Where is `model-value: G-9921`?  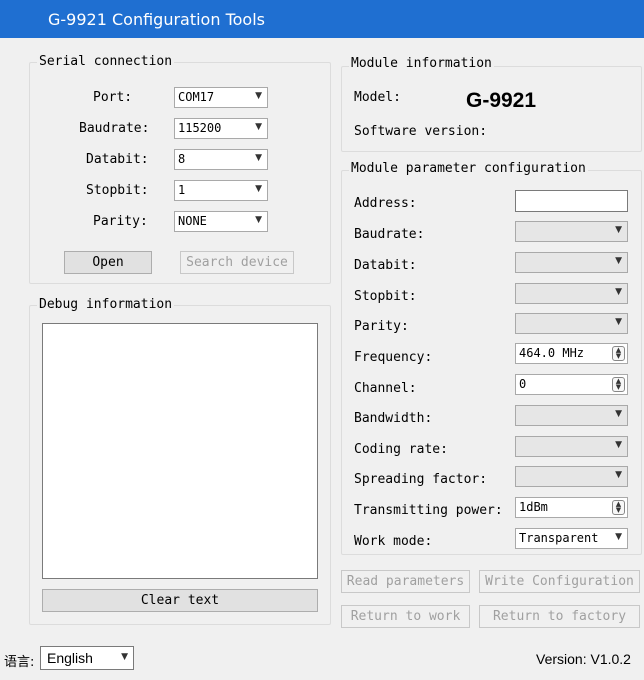 model-value: G-9921 is located at coordinates (501, 100).